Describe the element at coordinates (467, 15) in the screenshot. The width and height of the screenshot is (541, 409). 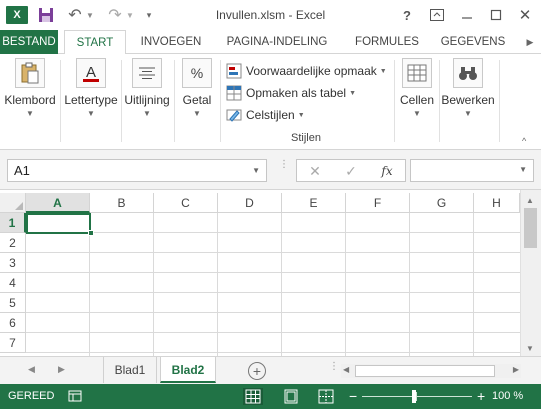
I see `minimize-icon` at that location.